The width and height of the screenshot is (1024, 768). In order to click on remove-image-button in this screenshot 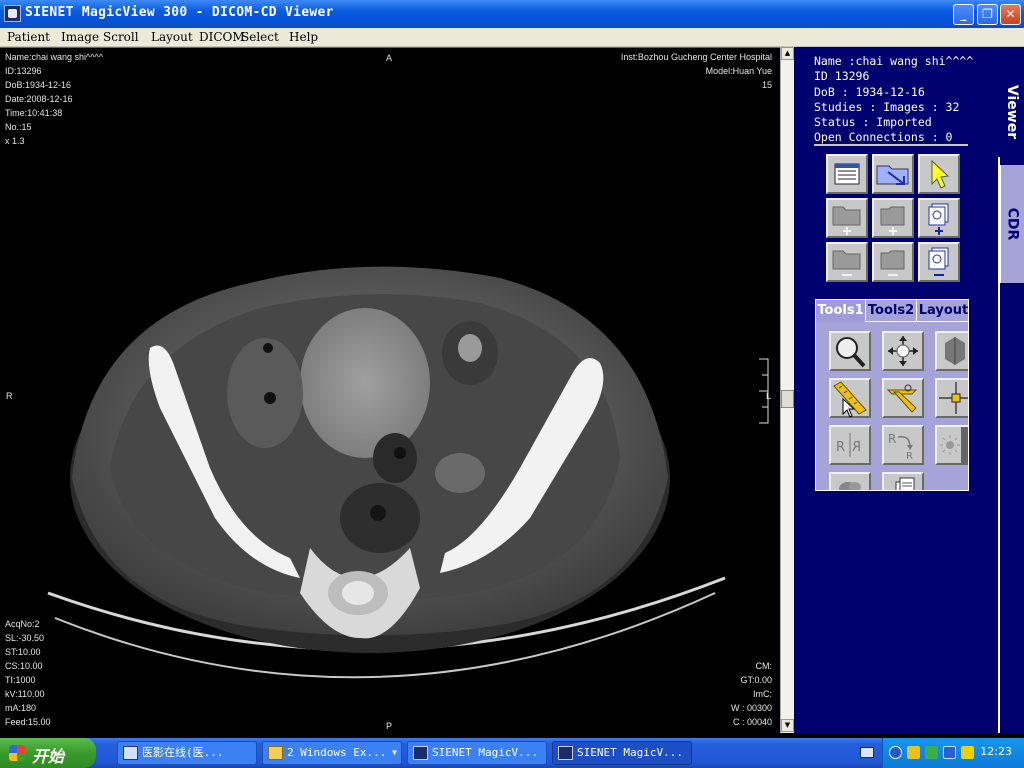, I will do `click(939, 262)`.